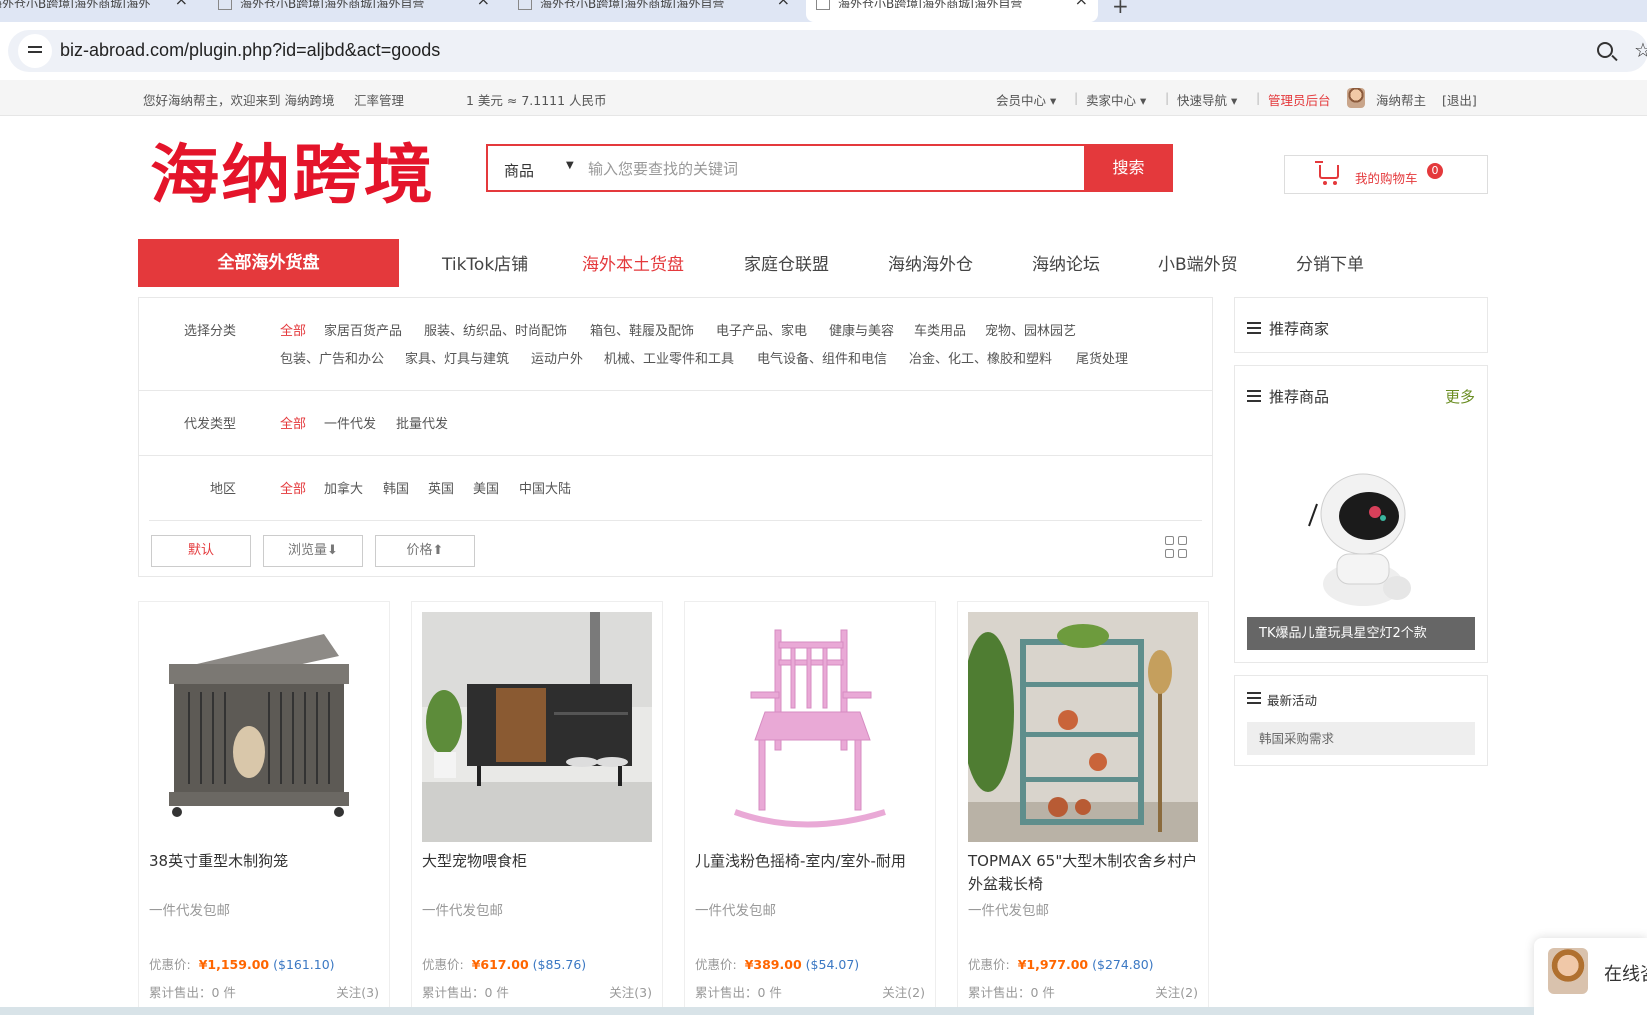  Describe the element at coordinates (525, 5) in the screenshot. I see `page-icon` at that location.